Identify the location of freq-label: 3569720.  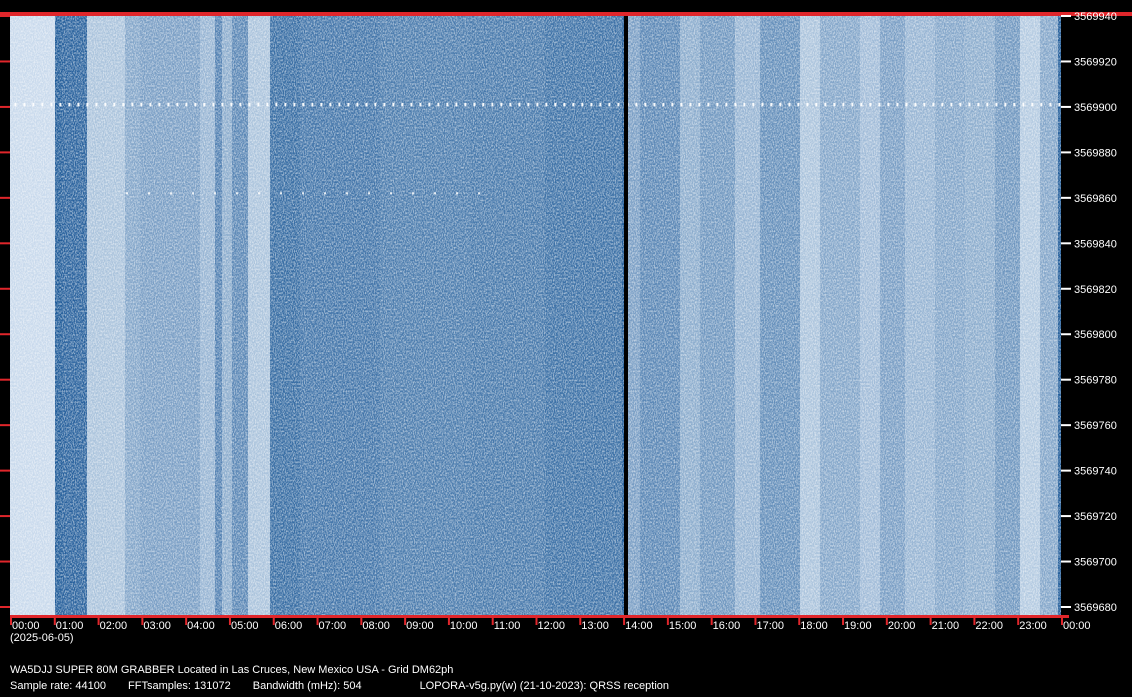
(1095, 517).